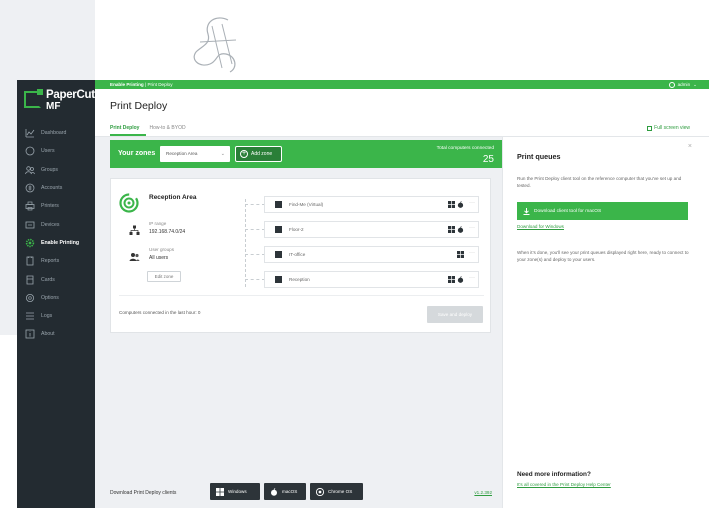 The image size is (709, 518). I want to click on gear-icon, so click(30, 243).